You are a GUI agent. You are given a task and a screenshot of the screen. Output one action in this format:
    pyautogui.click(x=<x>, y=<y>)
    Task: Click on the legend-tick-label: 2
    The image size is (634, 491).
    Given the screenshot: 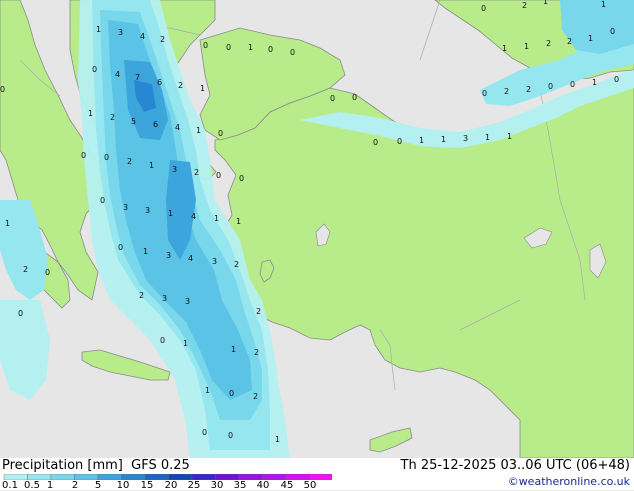 What is the action you would take?
    pyautogui.click(x=75, y=485)
    